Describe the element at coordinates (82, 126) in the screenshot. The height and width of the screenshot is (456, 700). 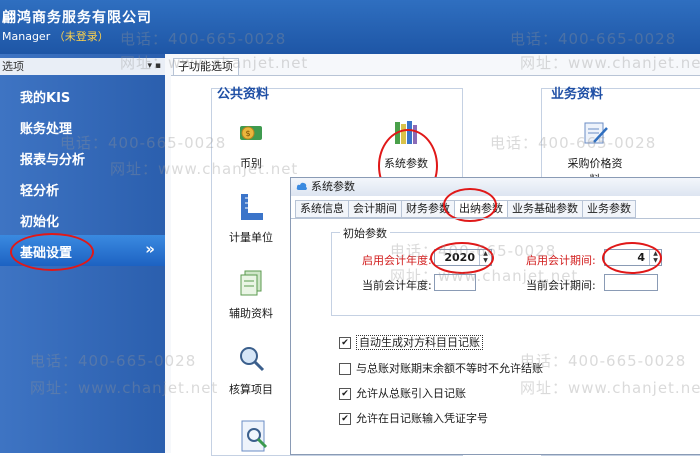
I see `sidebar-item-accounting: 账务处理` at that location.